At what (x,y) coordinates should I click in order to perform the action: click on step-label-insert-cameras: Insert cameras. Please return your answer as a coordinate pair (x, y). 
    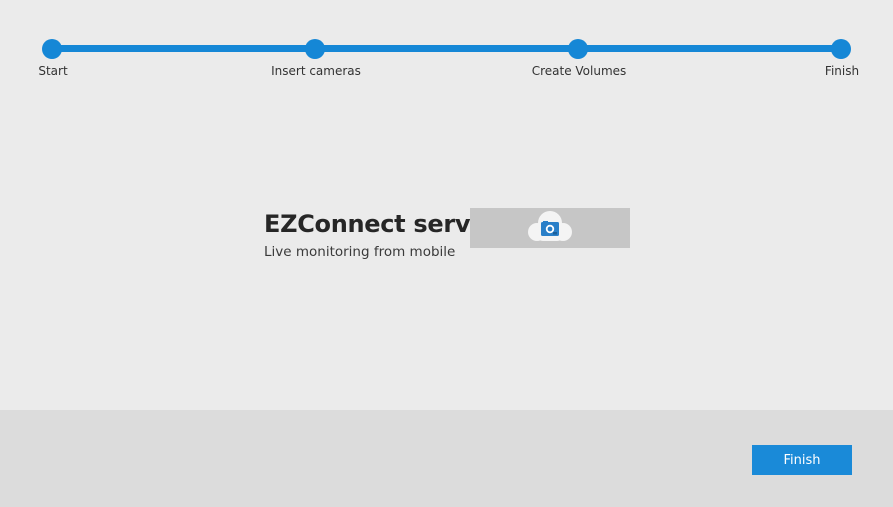
    Looking at the image, I should click on (316, 71).